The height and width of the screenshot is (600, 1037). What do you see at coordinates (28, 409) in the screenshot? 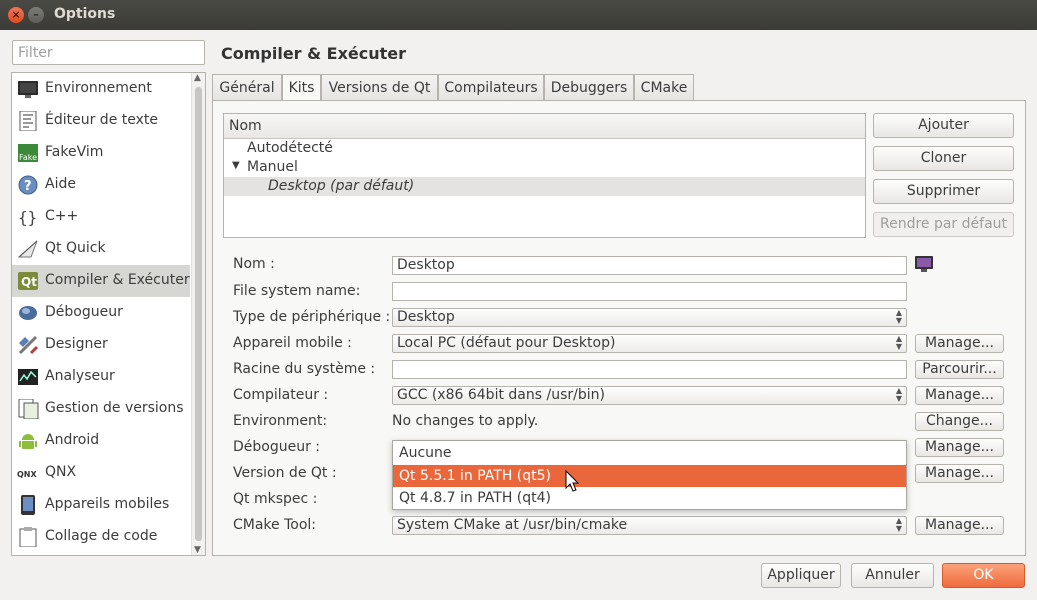
I see `version-control-icon` at bounding box center [28, 409].